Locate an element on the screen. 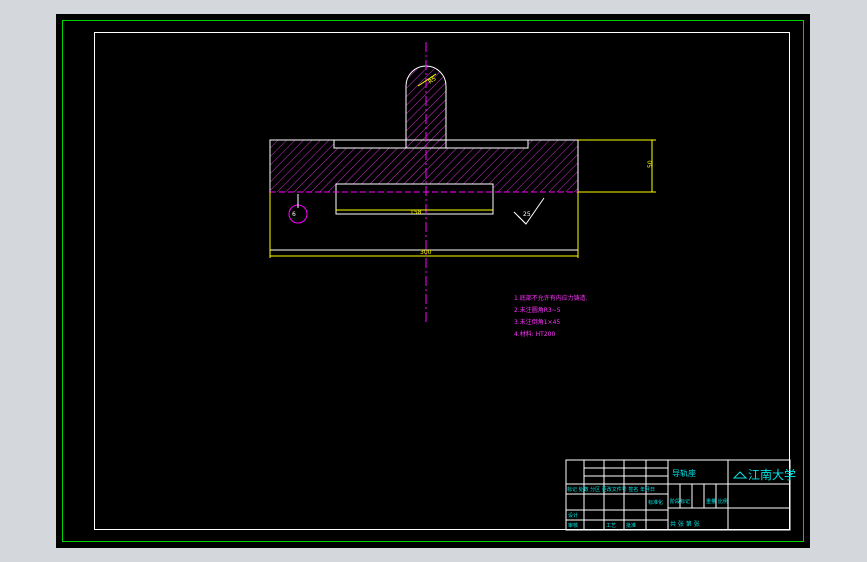 The height and width of the screenshot is (562, 867). note-1: 1.底部不允许有内应力铸造. is located at coordinates (551, 298).